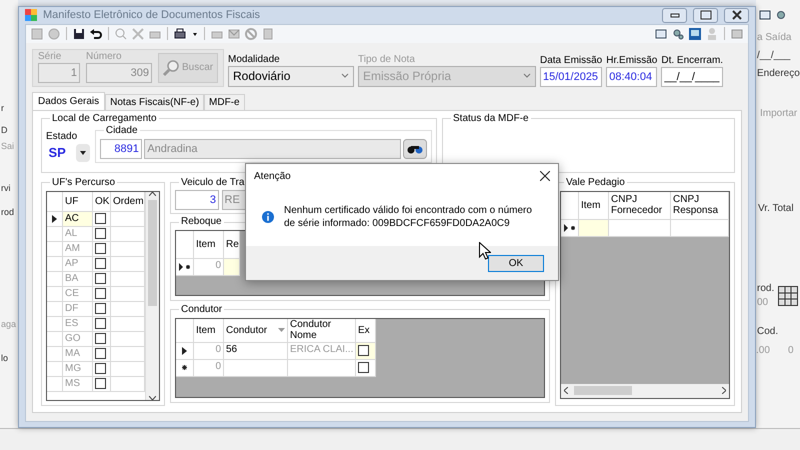 The image size is (800, 450). What do you see at coordinates (79, 33) in the screenshot?
I see `save-icon` at bounding box center [79, 33].